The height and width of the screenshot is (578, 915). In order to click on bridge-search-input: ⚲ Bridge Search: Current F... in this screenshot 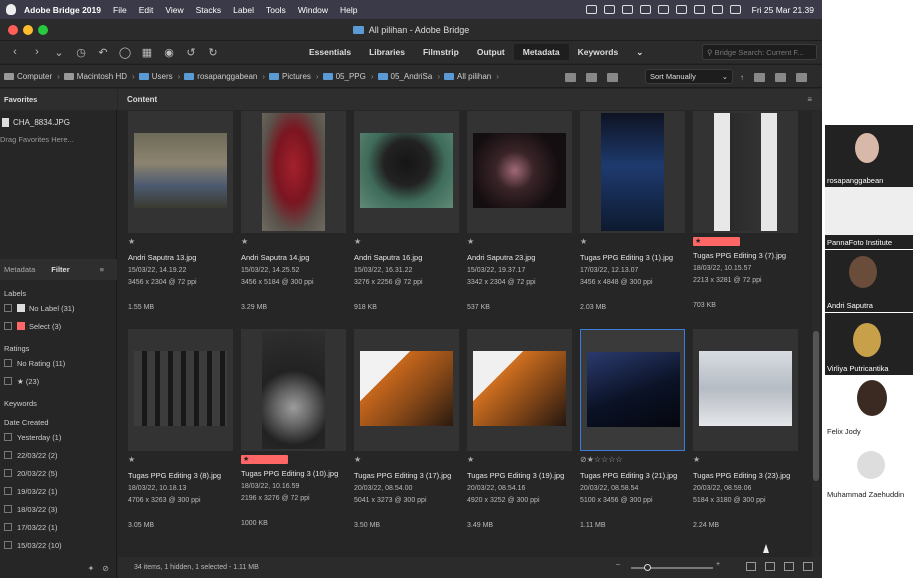, I will do `click(759, 52)`.